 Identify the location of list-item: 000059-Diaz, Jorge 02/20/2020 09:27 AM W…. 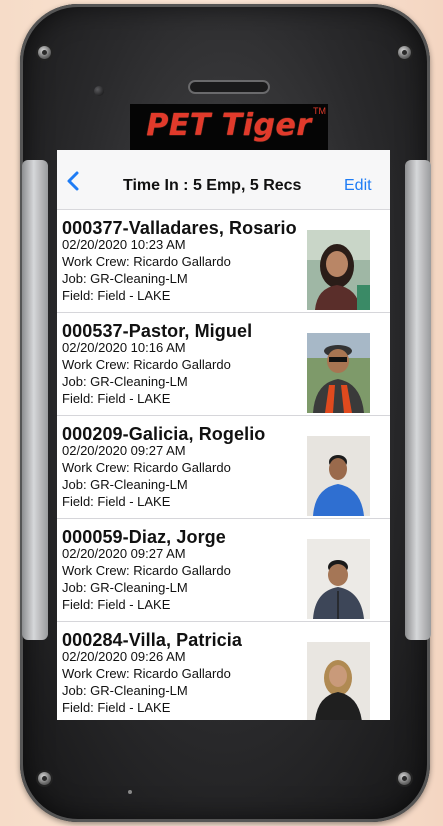
(223, 570).